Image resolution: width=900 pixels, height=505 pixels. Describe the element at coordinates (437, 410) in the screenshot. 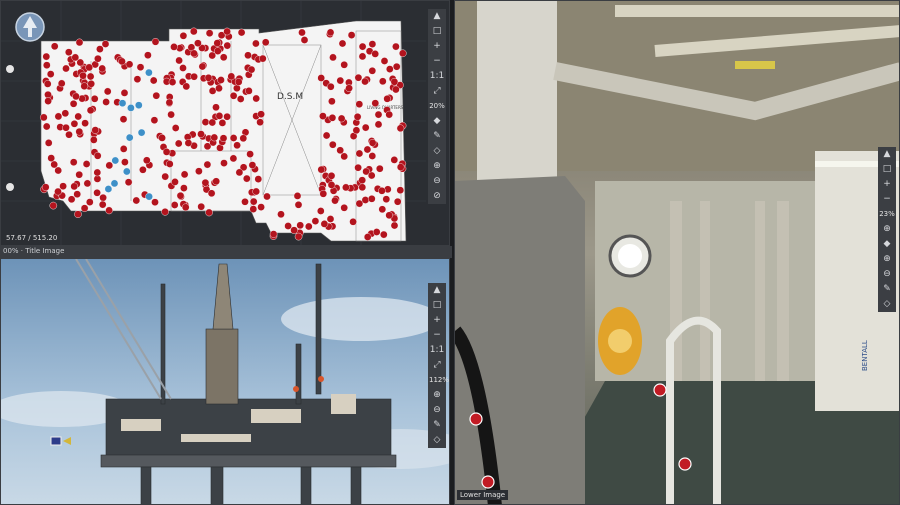

I see `toolbar-button-icon: ⊖` at that location.